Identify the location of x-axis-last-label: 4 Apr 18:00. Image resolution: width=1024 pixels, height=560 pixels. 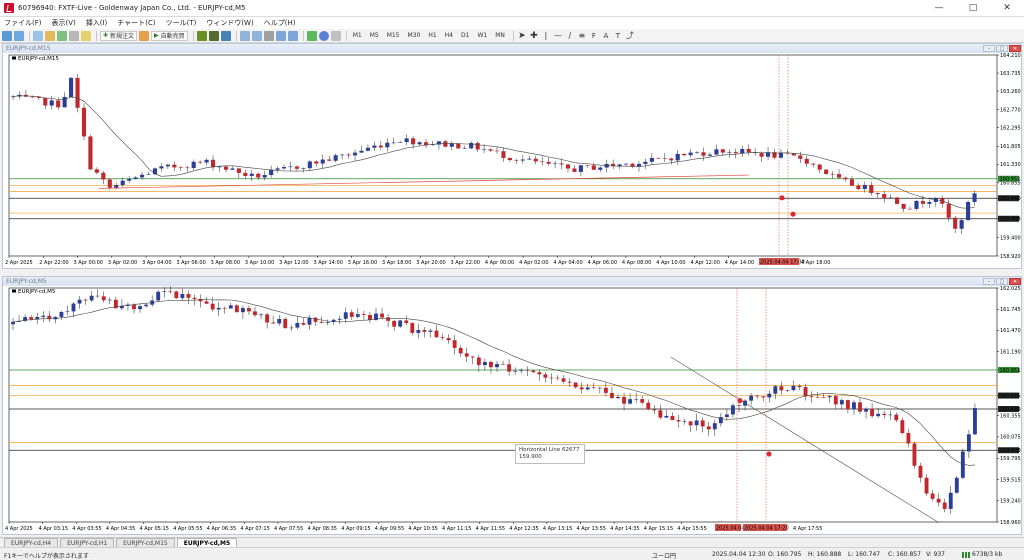
(815, 263).